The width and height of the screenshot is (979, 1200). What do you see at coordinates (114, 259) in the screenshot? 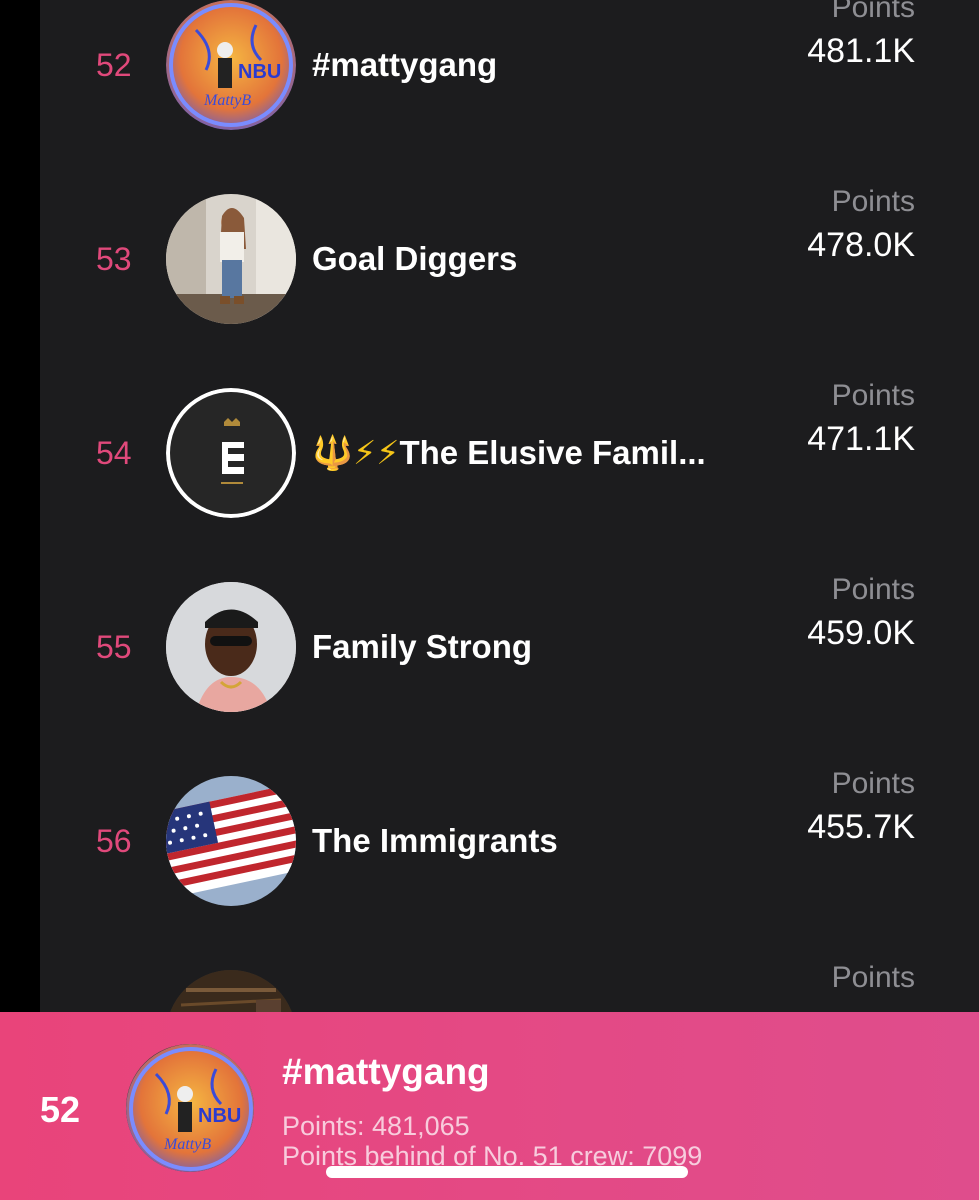
I see `rank-number: 53` at bounding box center [114, 259].